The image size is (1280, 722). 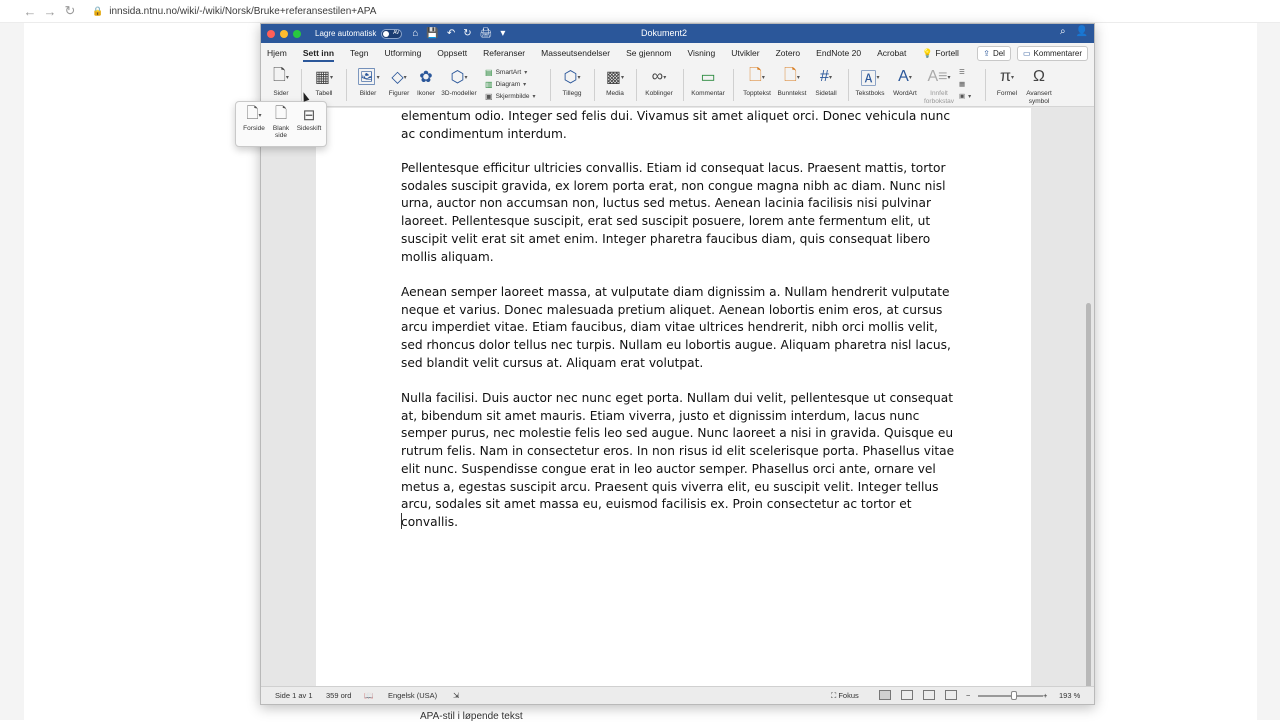 I want to click on page-number-button: # ▾ Sidetall, so click(x=826, y=81).